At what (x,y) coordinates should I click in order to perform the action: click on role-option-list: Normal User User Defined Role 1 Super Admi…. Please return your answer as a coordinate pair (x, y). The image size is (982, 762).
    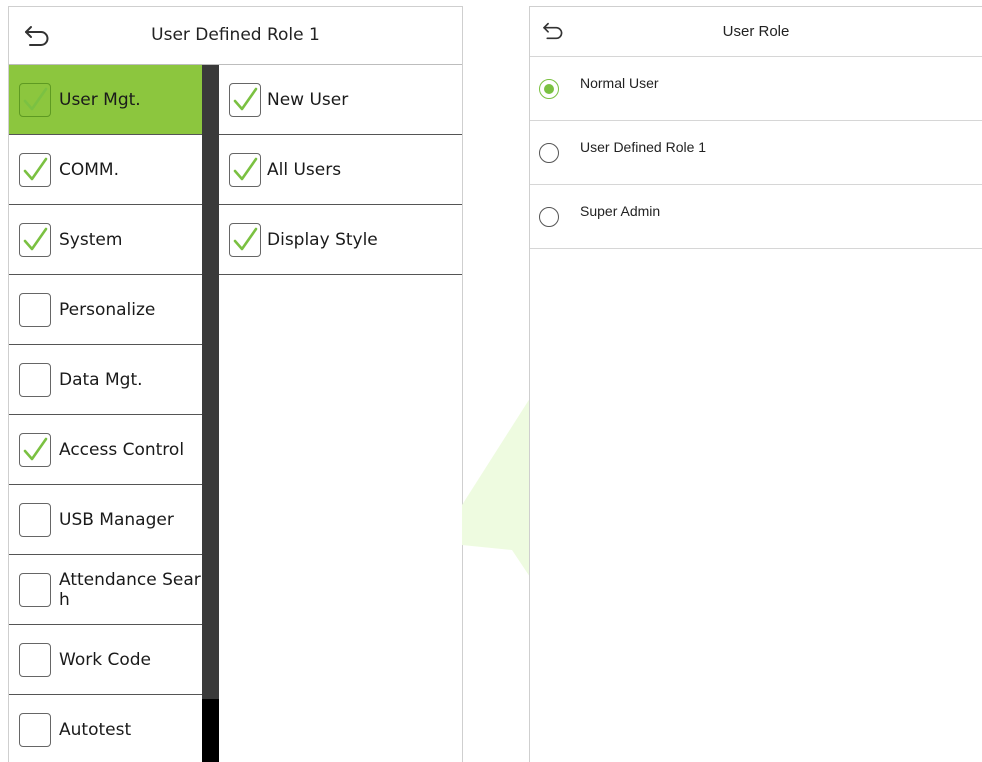
    Looking at the image, I should click on (756, 153).